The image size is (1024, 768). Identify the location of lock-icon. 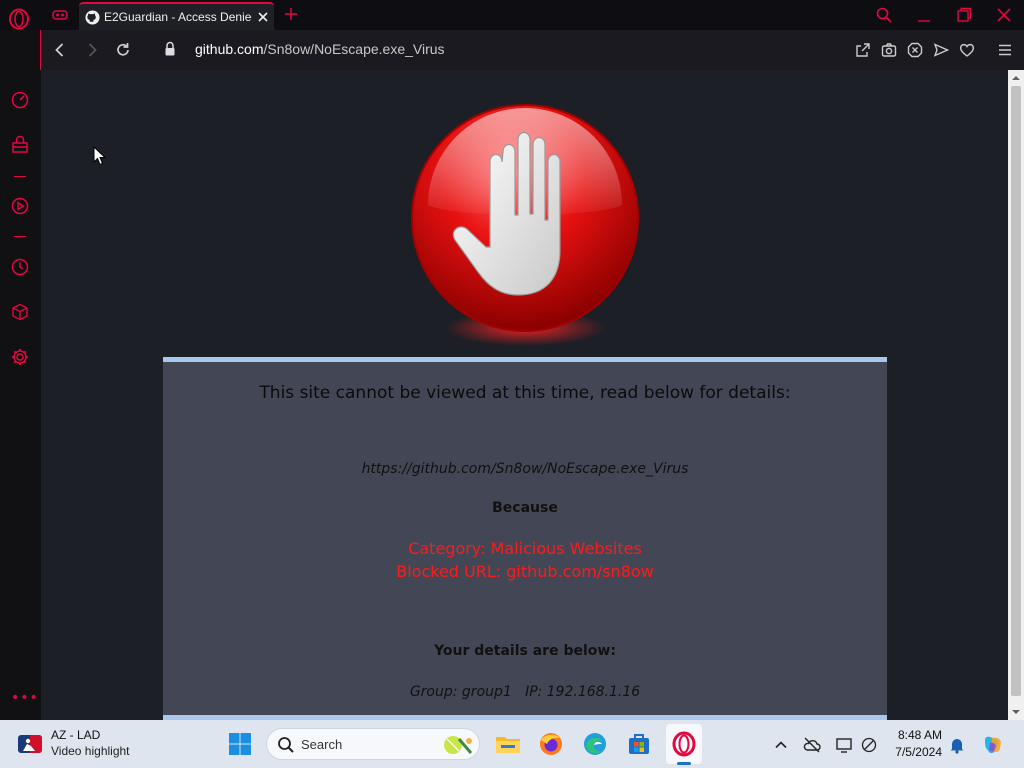
(170, 49).